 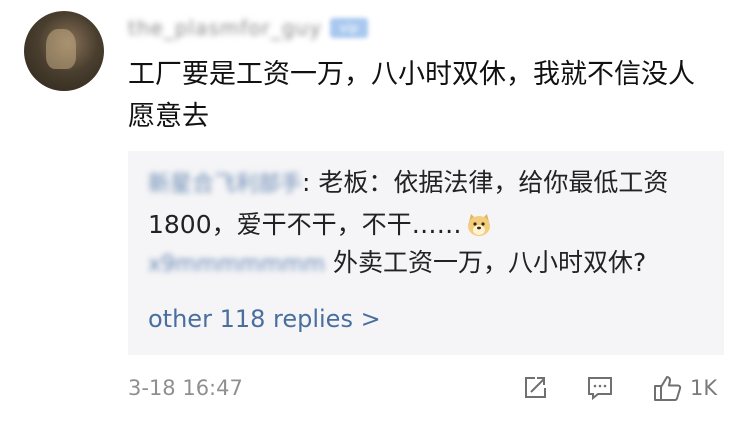 I want to click on reply-author: 新星合飞利部手, so click(x=225, y=184).